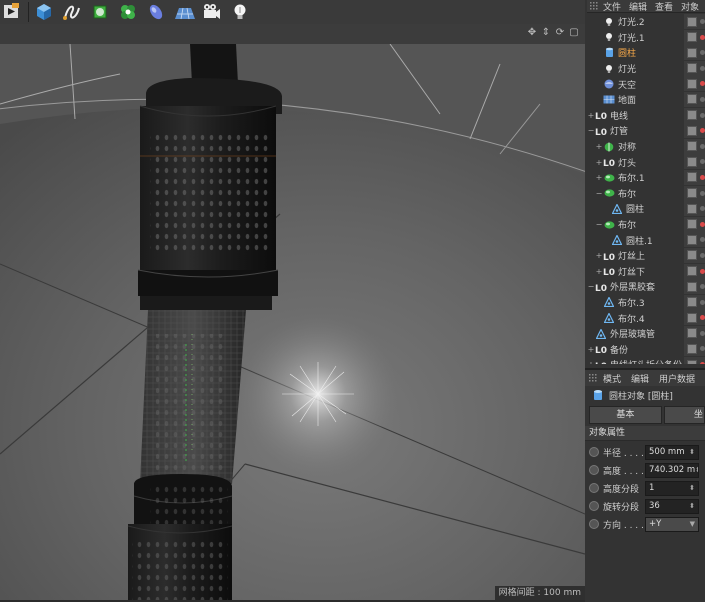 This screenshot has height=602, width=705. What do you see at coordinates (645, 240) in the screenshot?
I see `object-row: 圆柱.1` at bounding box center [645, 240].